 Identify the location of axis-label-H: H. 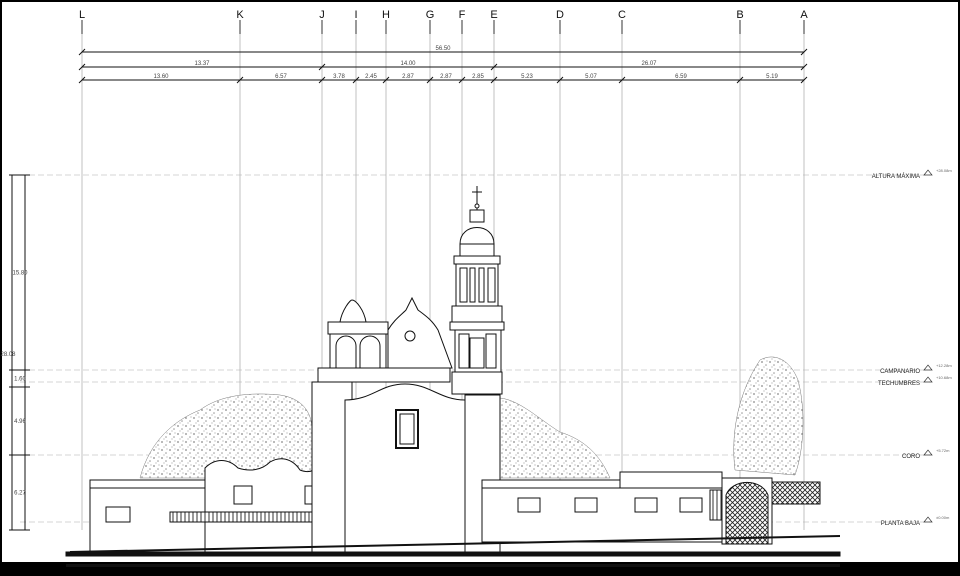
(386, 15).